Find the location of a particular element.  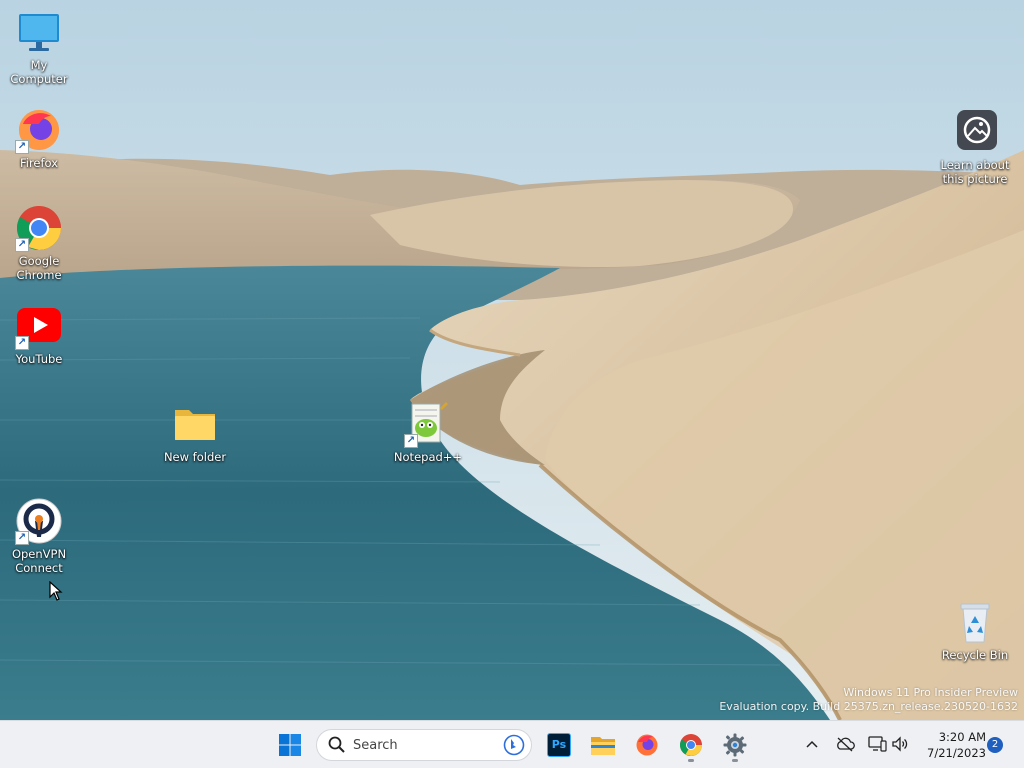

taskbar-clock: 3:20 AM 7/21/2023 is located at coordinates (951, 745).